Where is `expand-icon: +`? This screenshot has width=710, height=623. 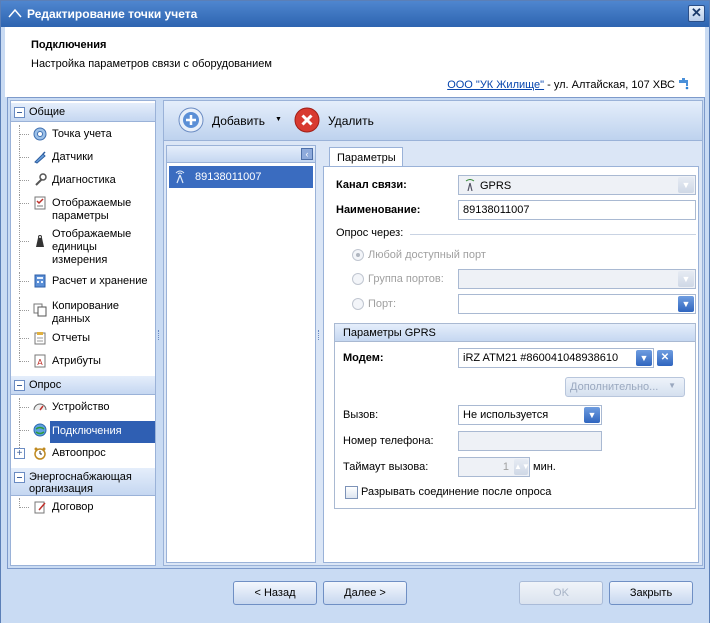
expand-icon: + is located at coordinates (19, 453).